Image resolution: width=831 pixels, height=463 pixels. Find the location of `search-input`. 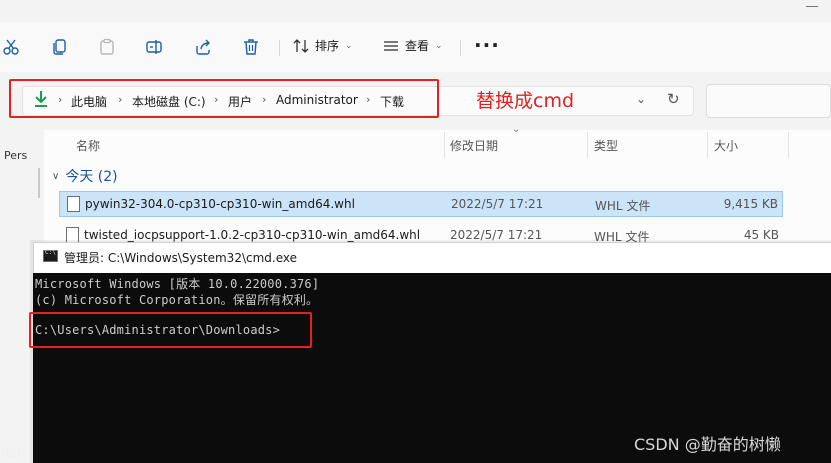

search-input is located at coordinates (768, 101).